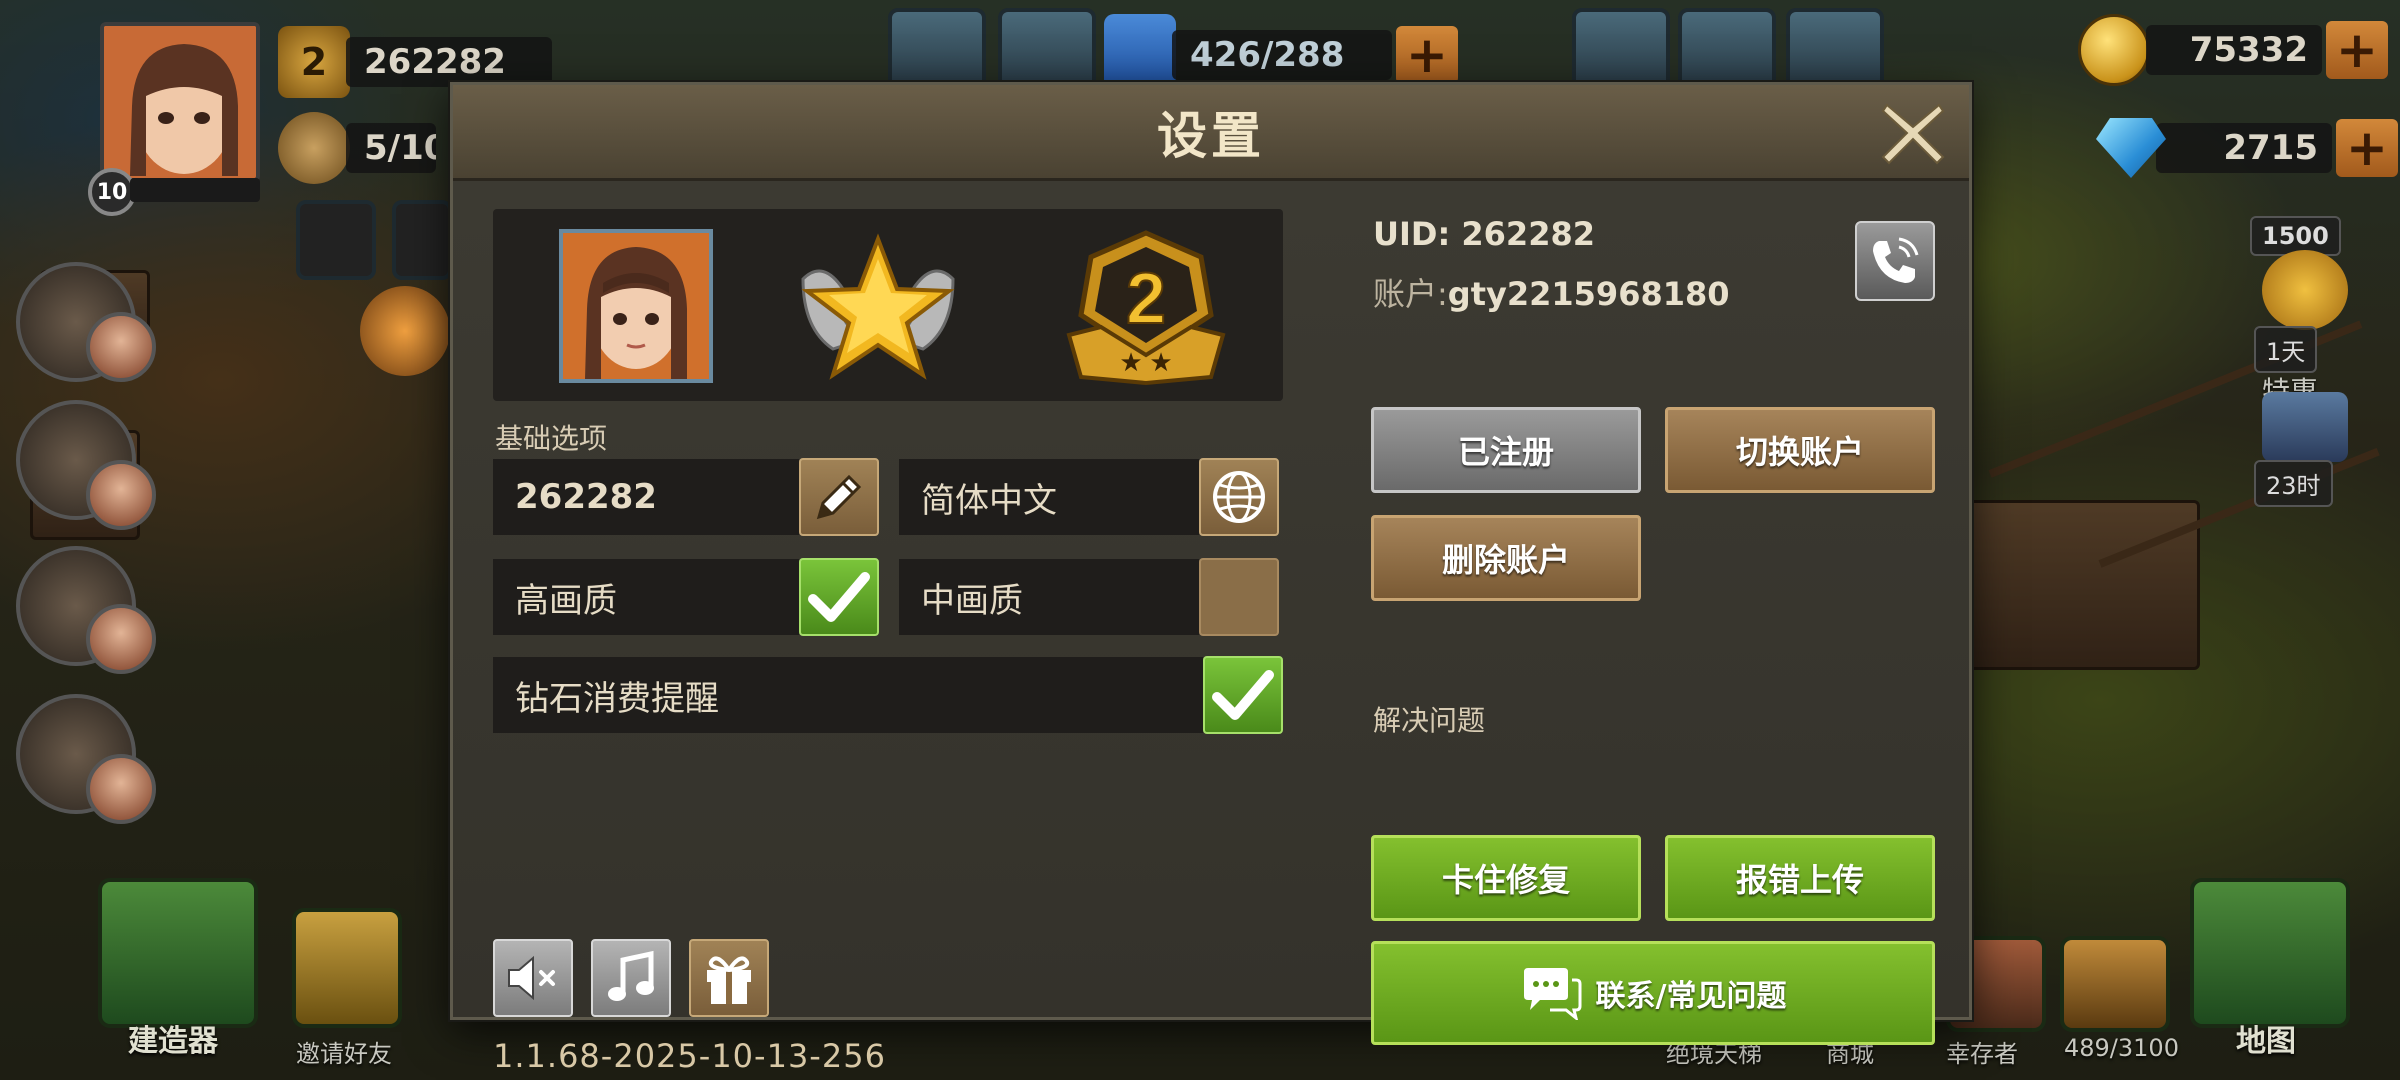  I want to click on settings-title: 设置, so click(1211, 135).